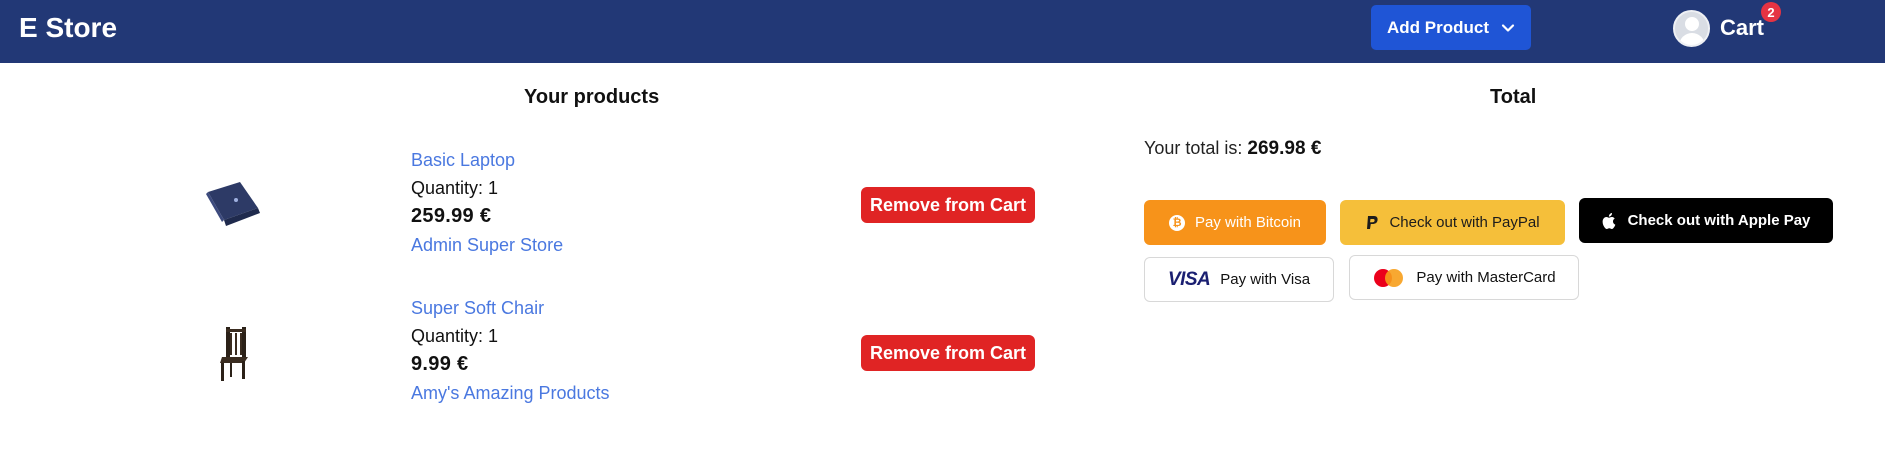 This screenshot has width=1885, height=453. Describe the element at coordinates (1389, 278) in the screenshot. I see `mastercard-icon` at that location.